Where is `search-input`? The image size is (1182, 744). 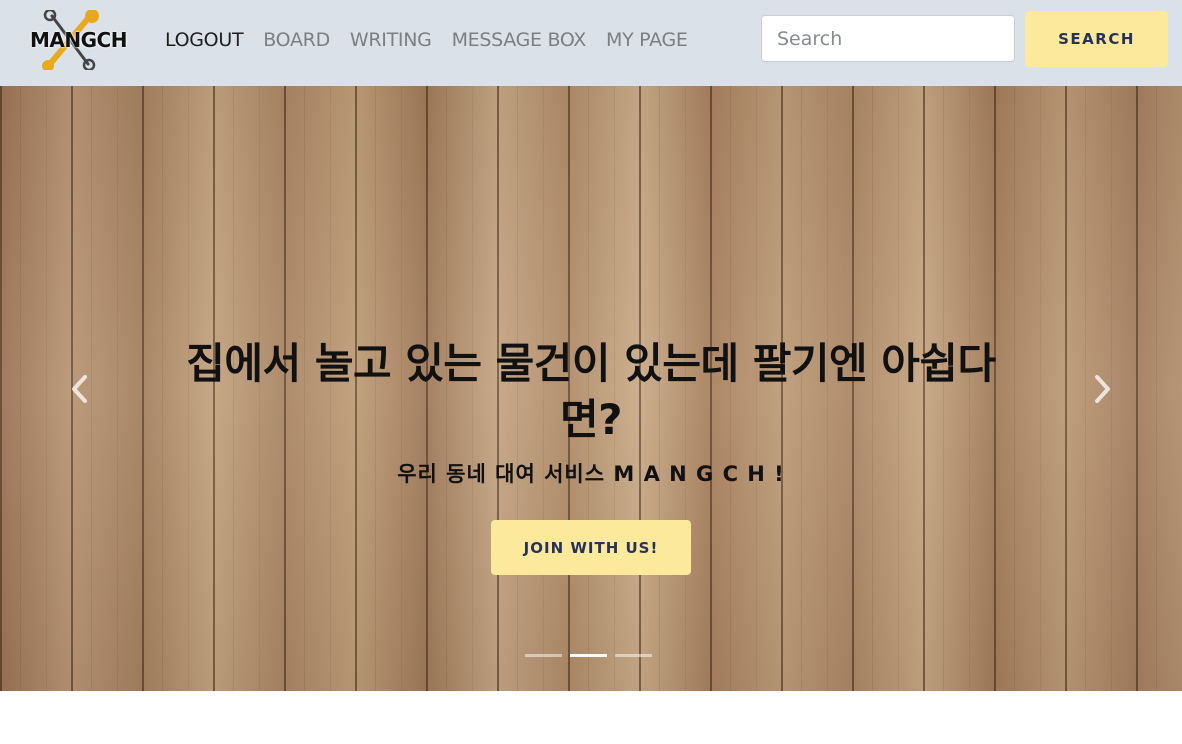 search-input is located at coordinates (888, 38).